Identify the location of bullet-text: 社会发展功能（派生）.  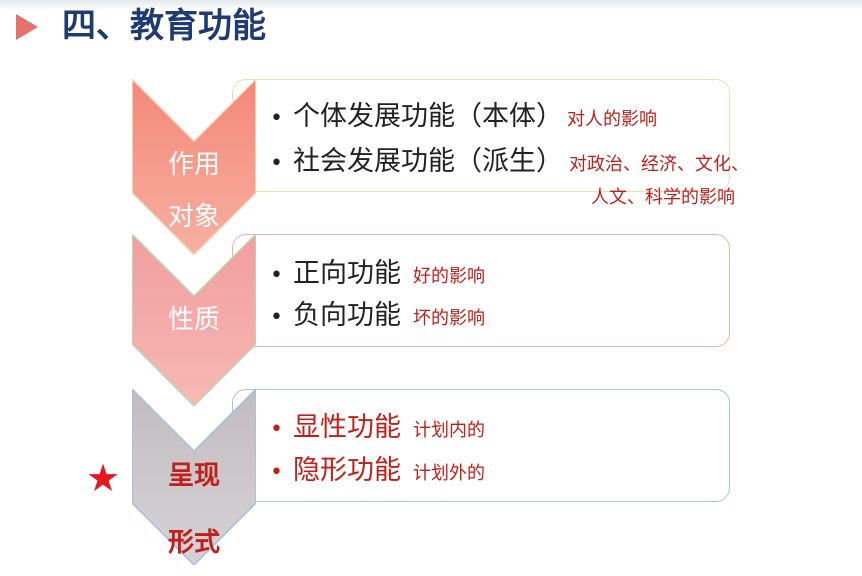
(427, 161).